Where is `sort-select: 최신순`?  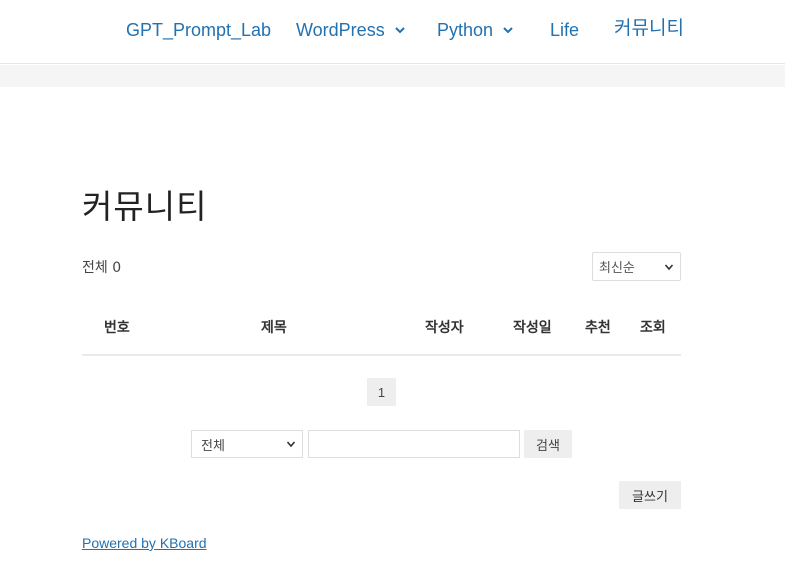
sort-select: 최신순 is located at coordinates (636, 266).